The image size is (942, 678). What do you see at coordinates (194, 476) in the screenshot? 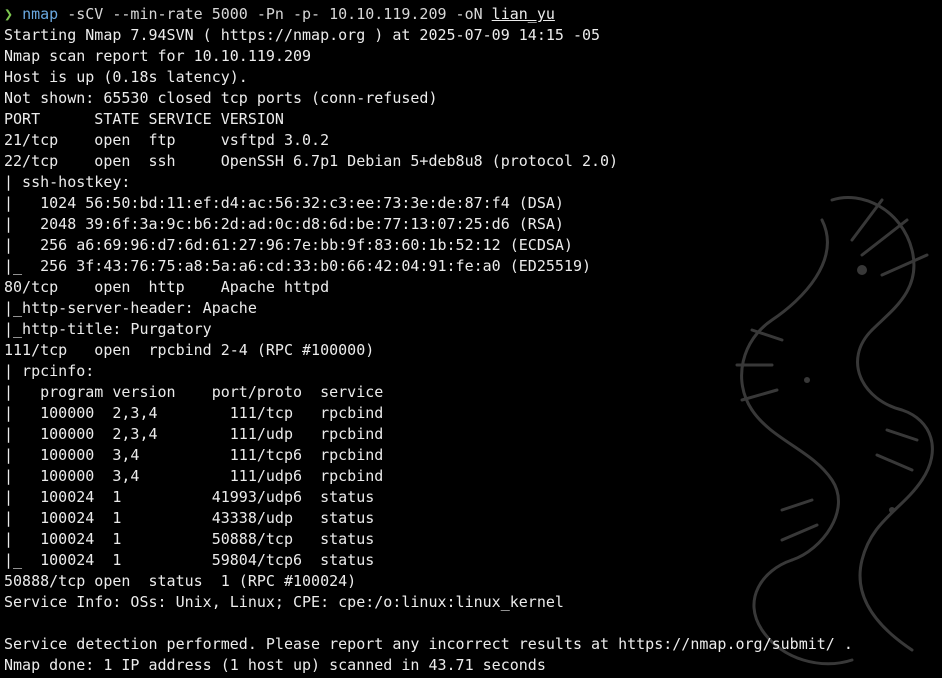
I see `output-line: | 100000 3,4 111/udp6 rpcbind` at bounding box center [194, 476].